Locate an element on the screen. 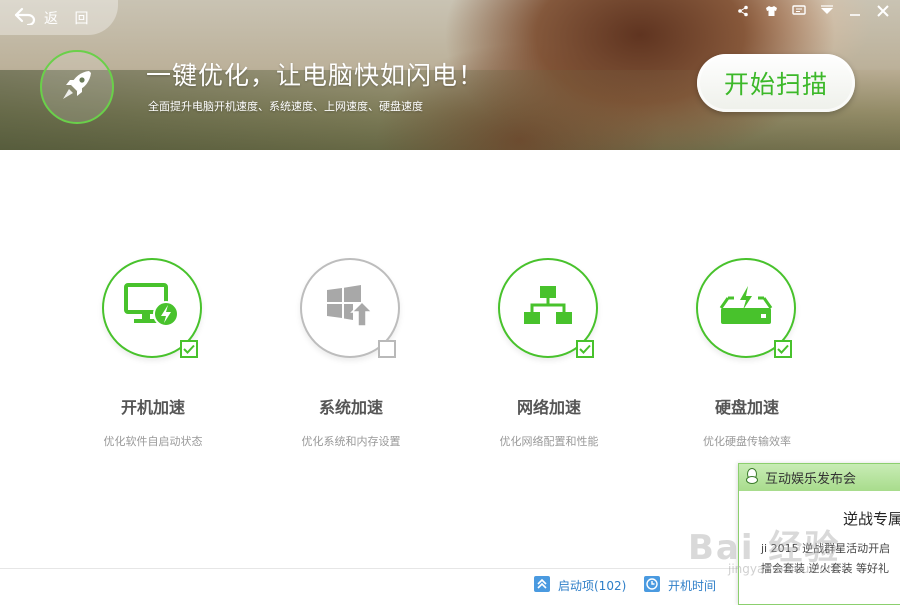 This screenshot has width=900, height=605. close-icon is located at coordinates (883, 11).